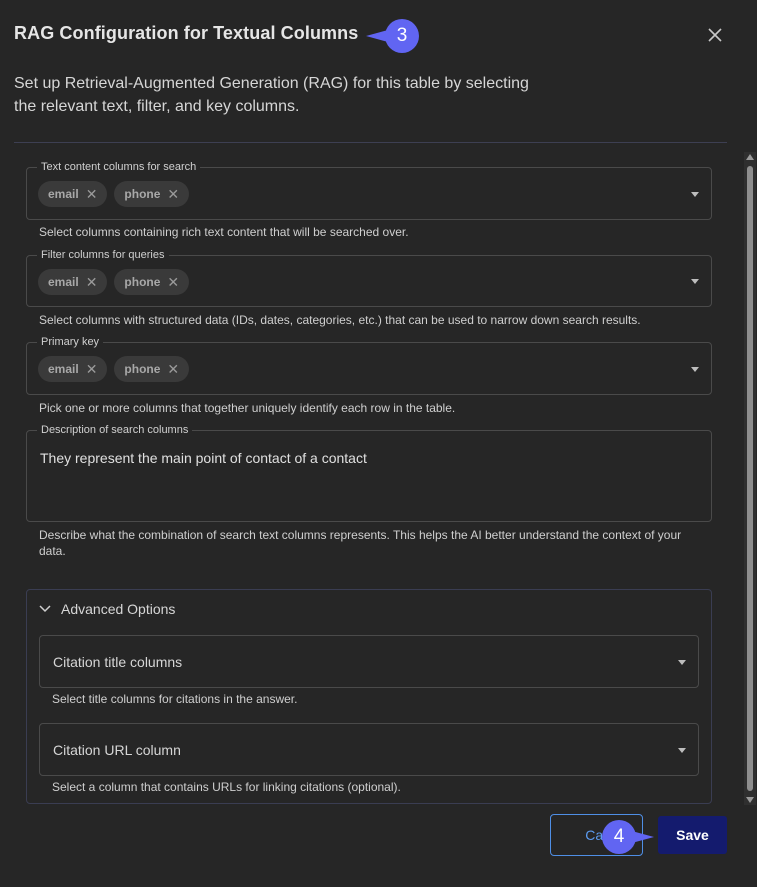  What do you see at coordinates (692, 835) in the screenshot?
I see `save-button: Save` at bounding box center [692, 835].